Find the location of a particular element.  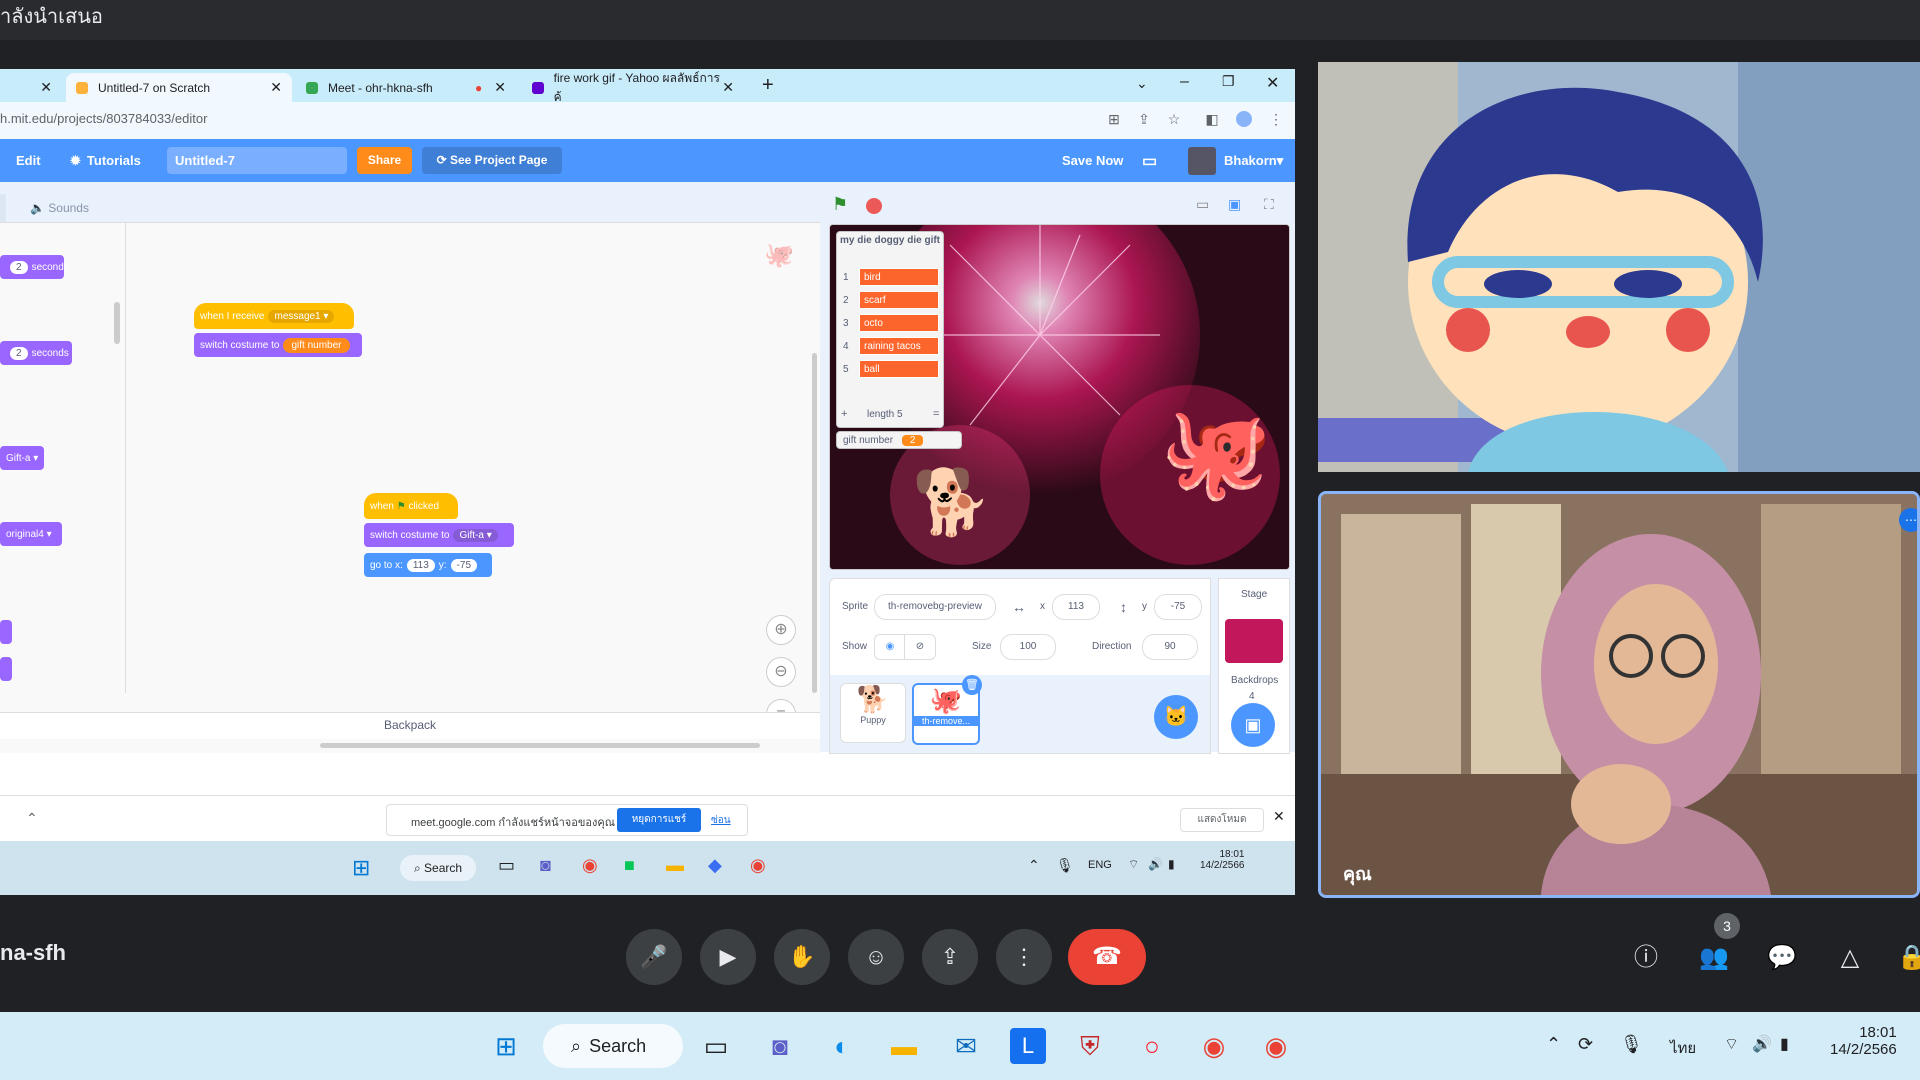

shield-icon: ⛨ is located at coordinates (1090, 1046).